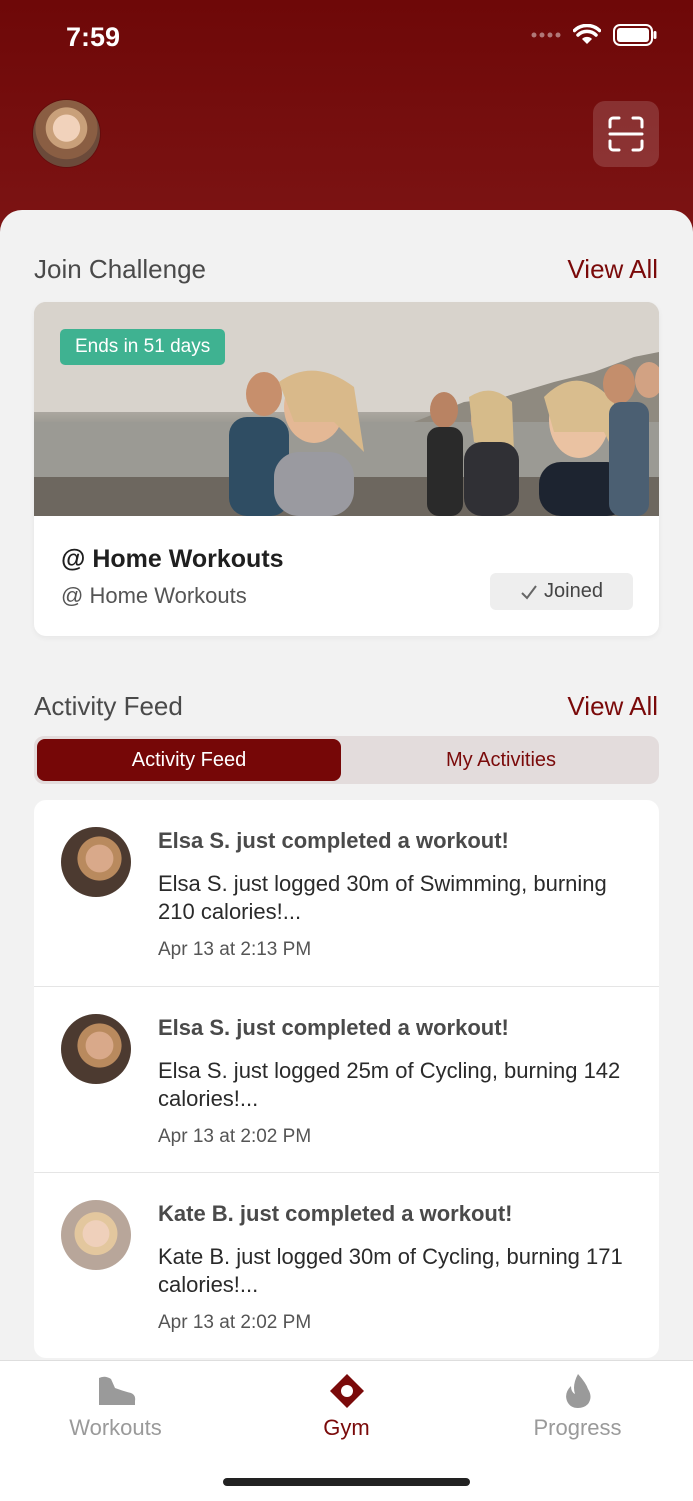  Describe the element at coordinates (93, 37) in the screenshot. I see `status-time: 7:59` at that location.